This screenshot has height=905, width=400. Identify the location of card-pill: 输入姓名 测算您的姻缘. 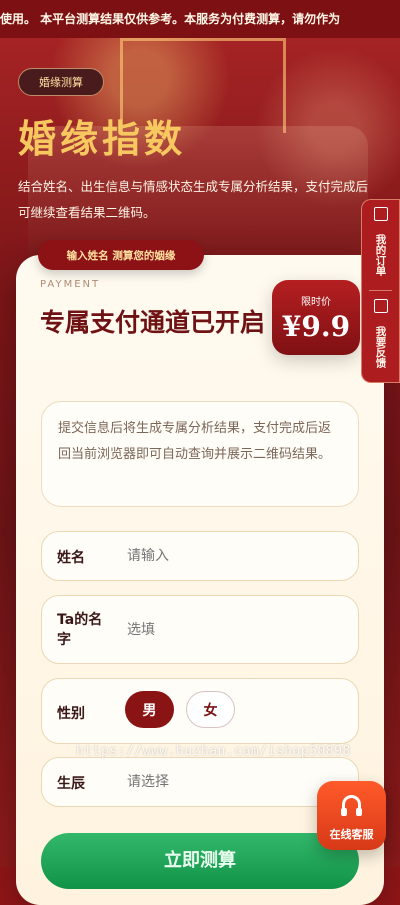
(121, 255).